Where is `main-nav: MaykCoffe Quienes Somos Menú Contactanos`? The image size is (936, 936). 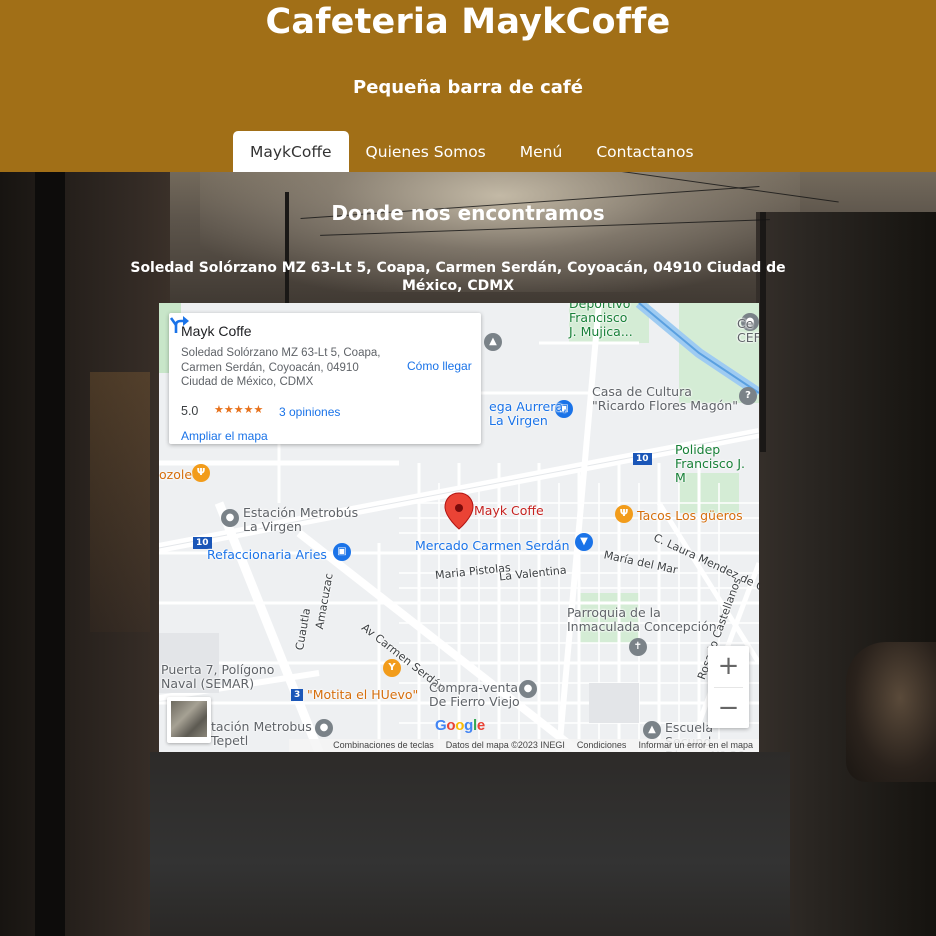 main-nav: MaykCoffe Quienes Somos Menú Contactanos is located at coordinates (472, 151).